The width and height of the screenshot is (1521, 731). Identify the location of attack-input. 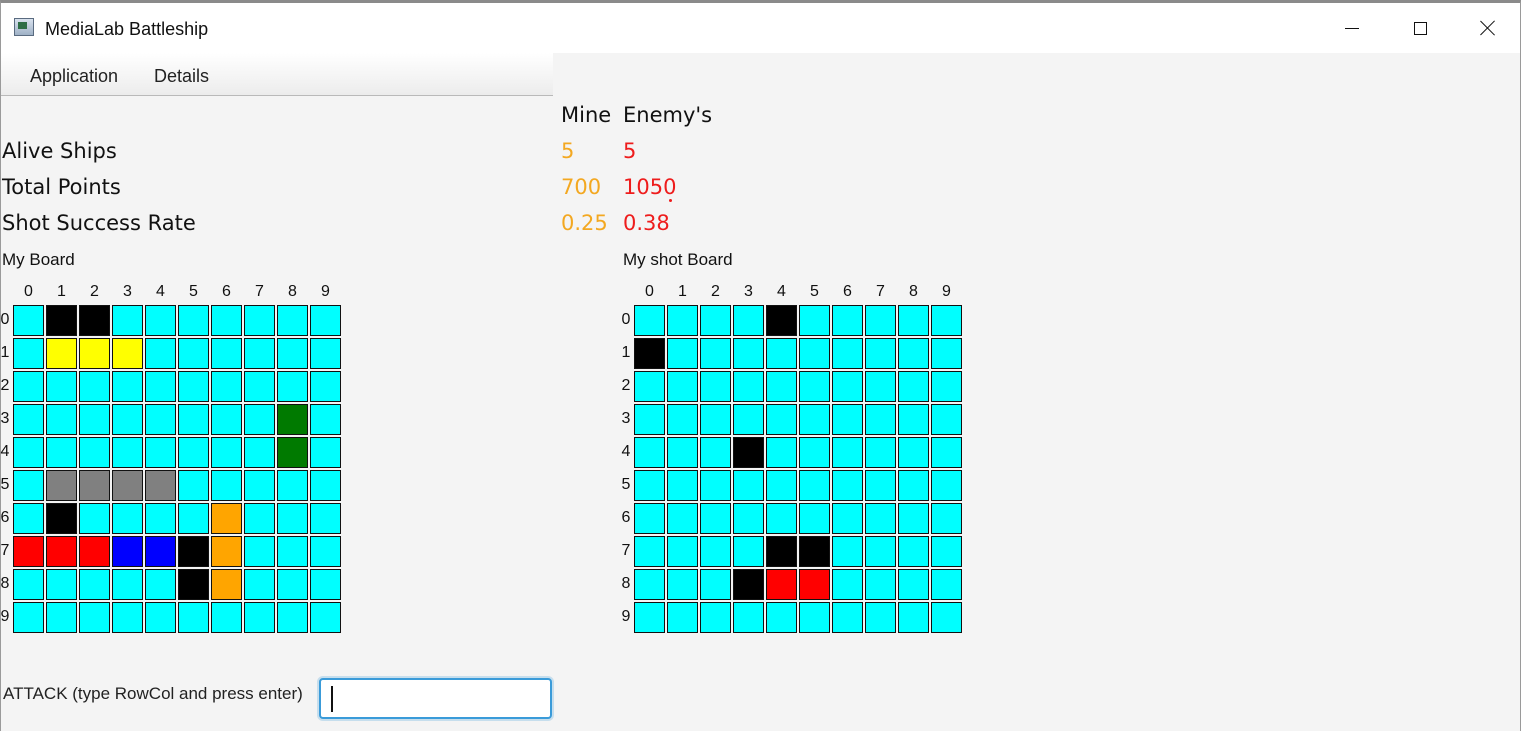
(435, 698).